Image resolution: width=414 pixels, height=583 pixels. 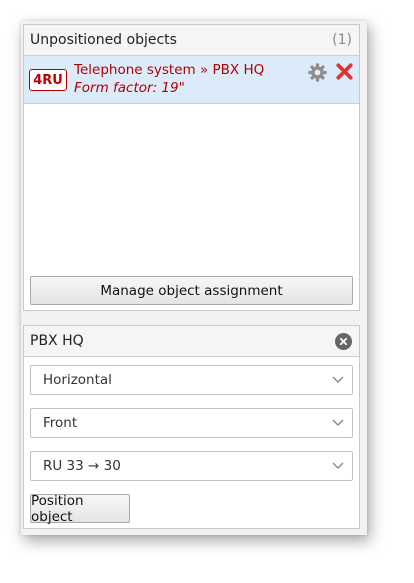 What do you see at coordinates (77, 380) in the screenshot?
I see `orientation-value: Horizontal` at bounding box center [77, 380].